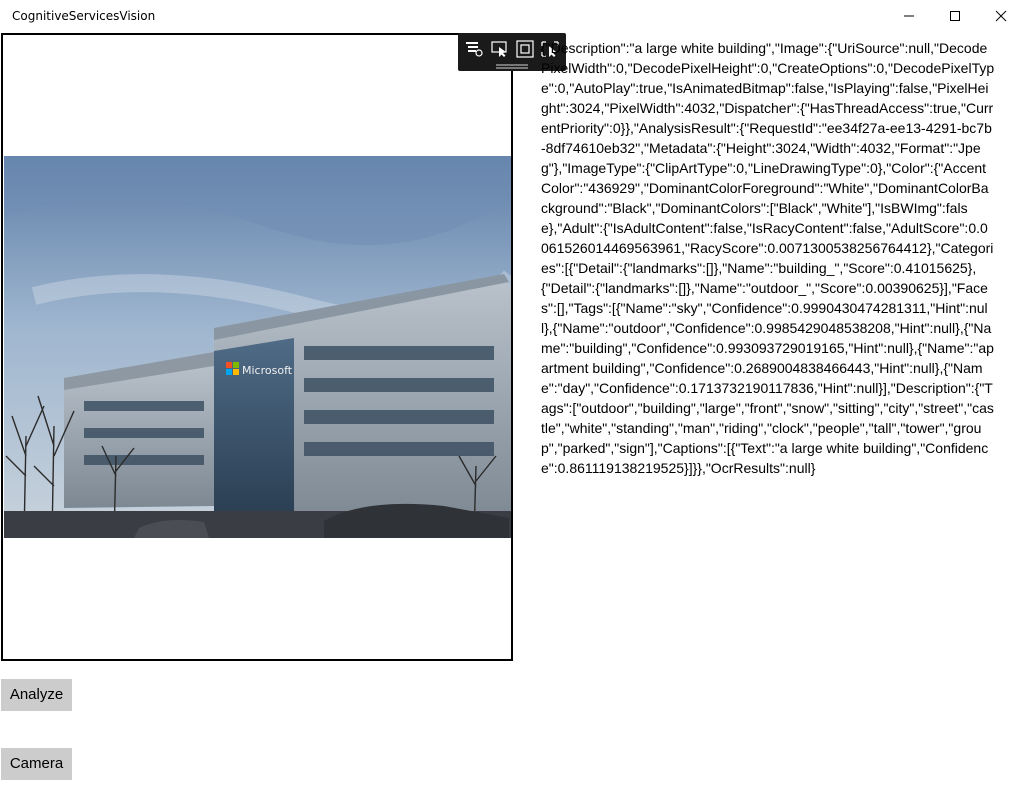 Image resolution: width=1024 pixels, height=800 pixels. I want to click on maximize-button, so click(955, 16).